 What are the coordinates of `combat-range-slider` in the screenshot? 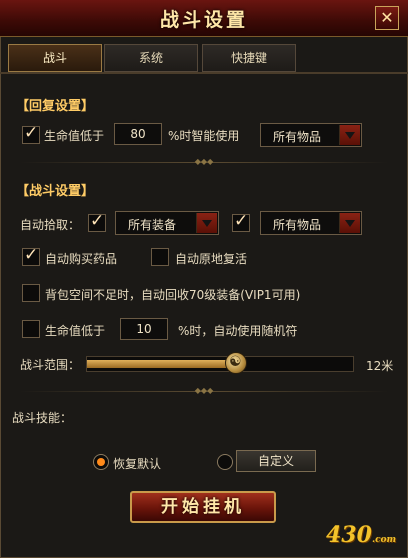 It's located at (220, 363).